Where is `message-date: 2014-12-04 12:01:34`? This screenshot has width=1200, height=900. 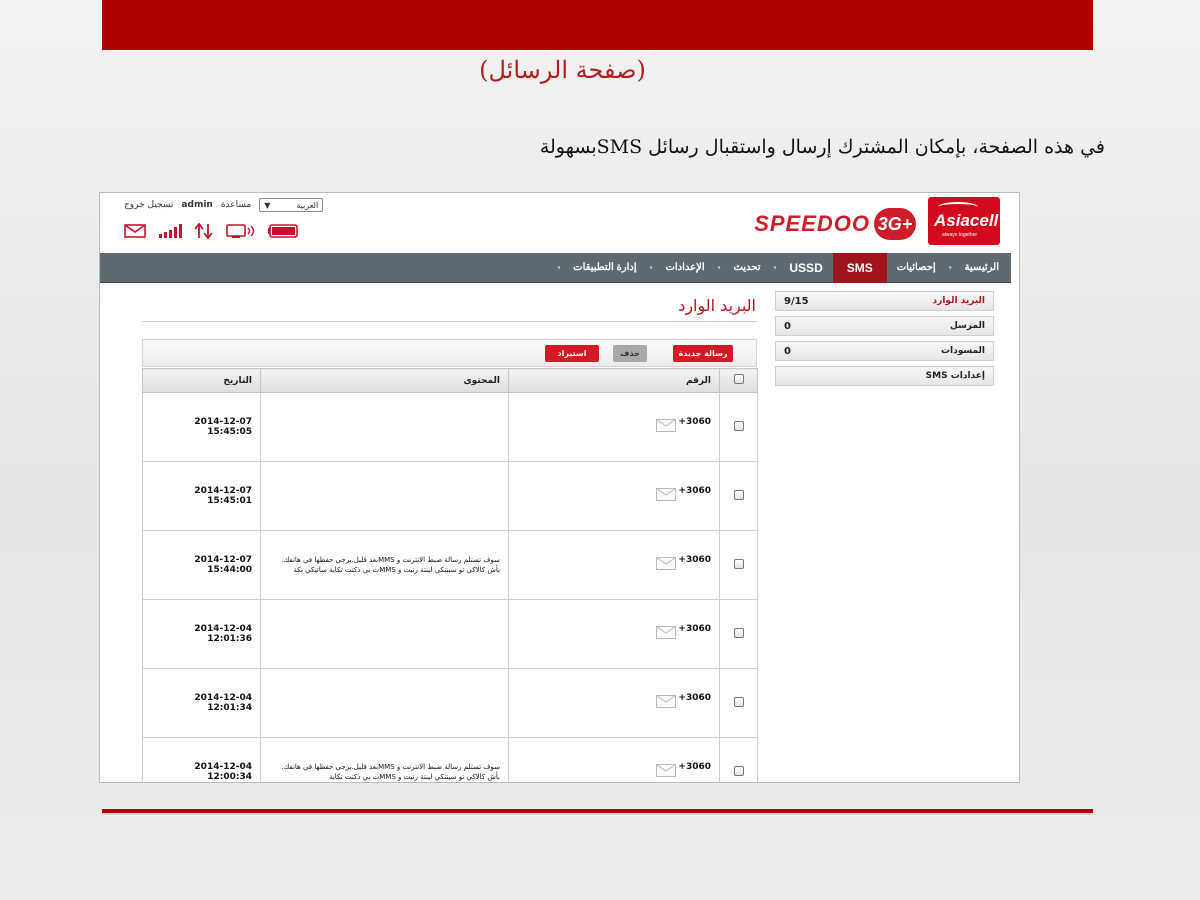
message-date: 2014-12-04 12:01:34 is located at coordinates (201, 703).